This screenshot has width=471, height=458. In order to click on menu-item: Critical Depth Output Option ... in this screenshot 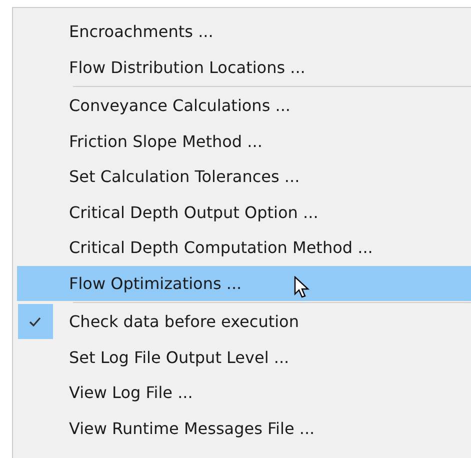, I will do `click(244, 212)`.